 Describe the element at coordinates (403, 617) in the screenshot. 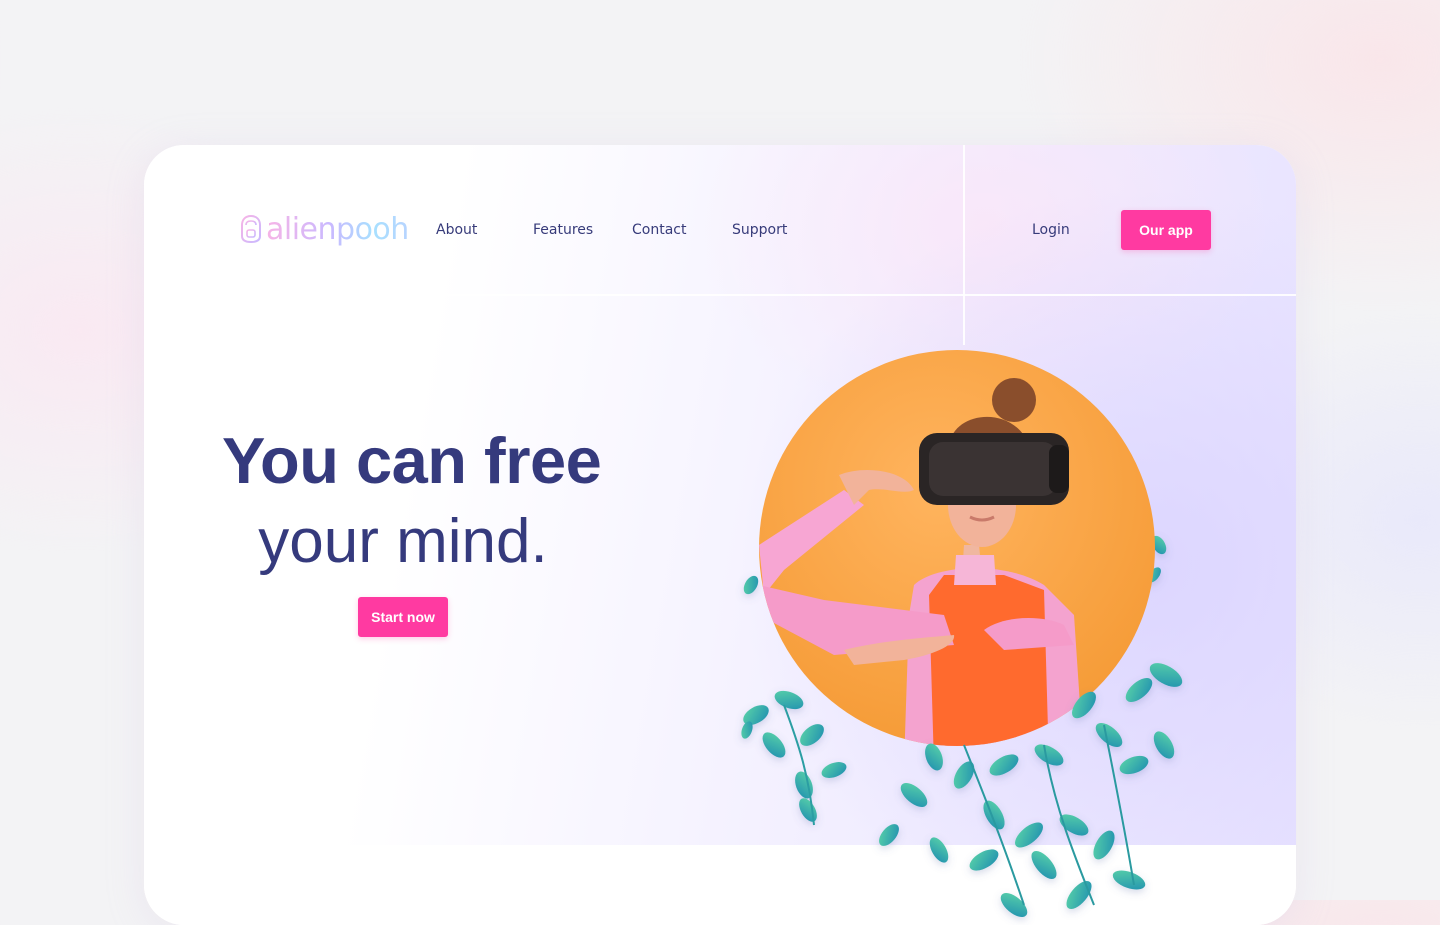

I see `start-now-button: Start now` at that location.